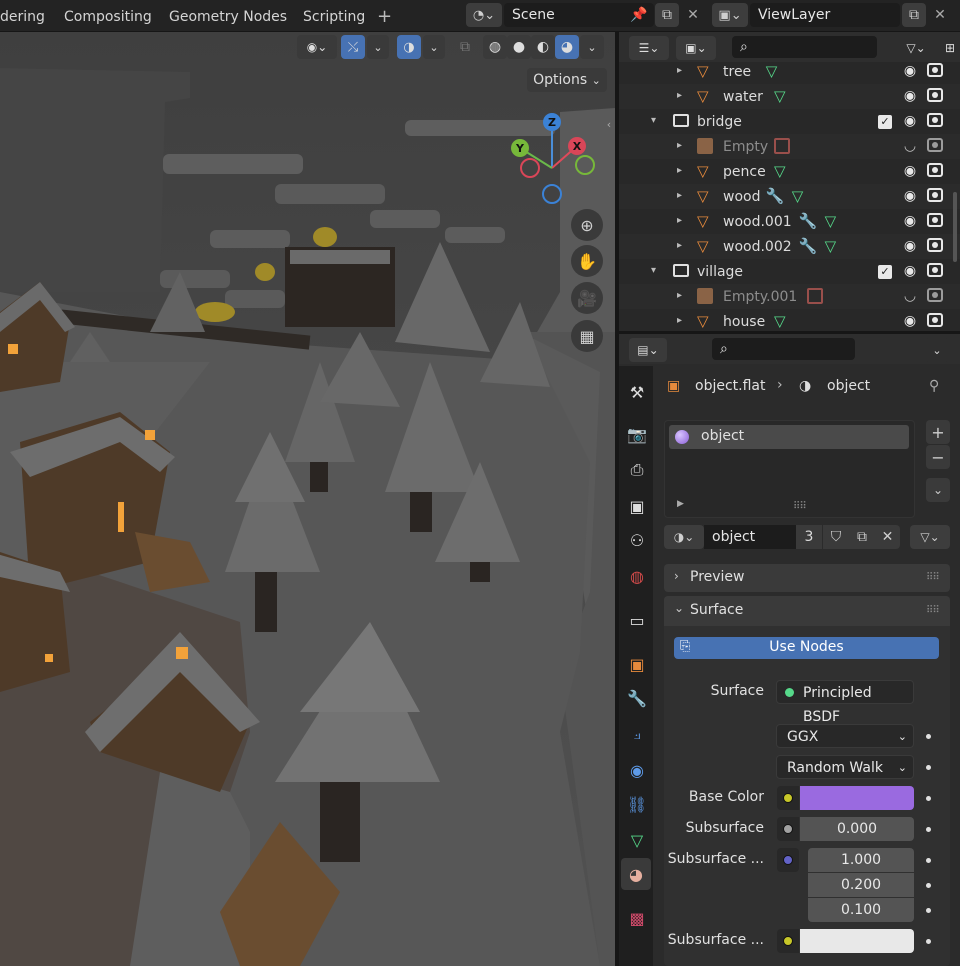  What do you see at coordinates (789, 271) in the screenshot?
I see `outliner-row-village: ▾ village ✓ ◉` at bounding box center [789, 271].